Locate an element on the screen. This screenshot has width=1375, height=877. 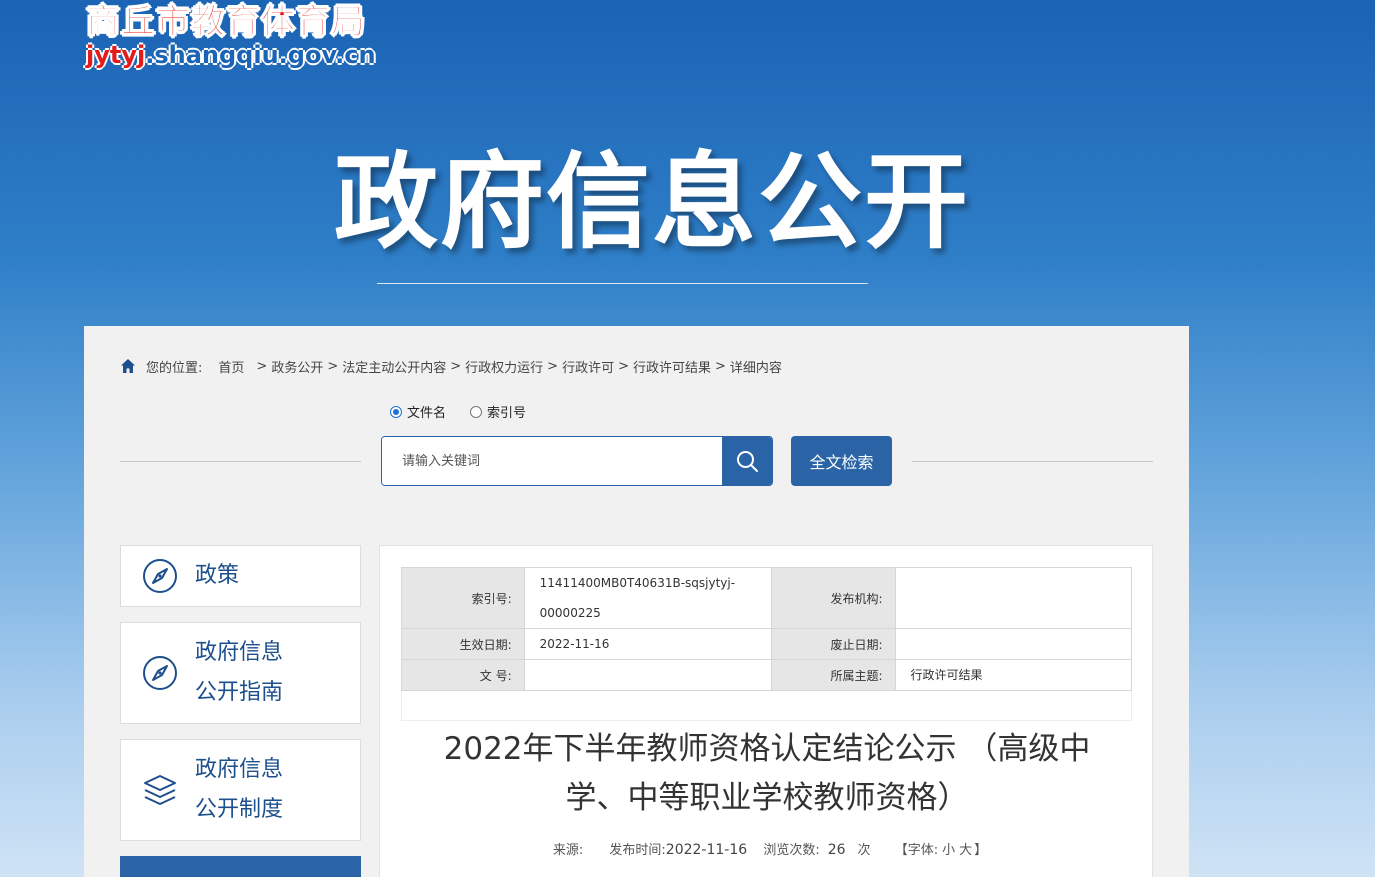
logo-url: jytyj.shangqiu.gov.cn is located at coordinates (236, 55).